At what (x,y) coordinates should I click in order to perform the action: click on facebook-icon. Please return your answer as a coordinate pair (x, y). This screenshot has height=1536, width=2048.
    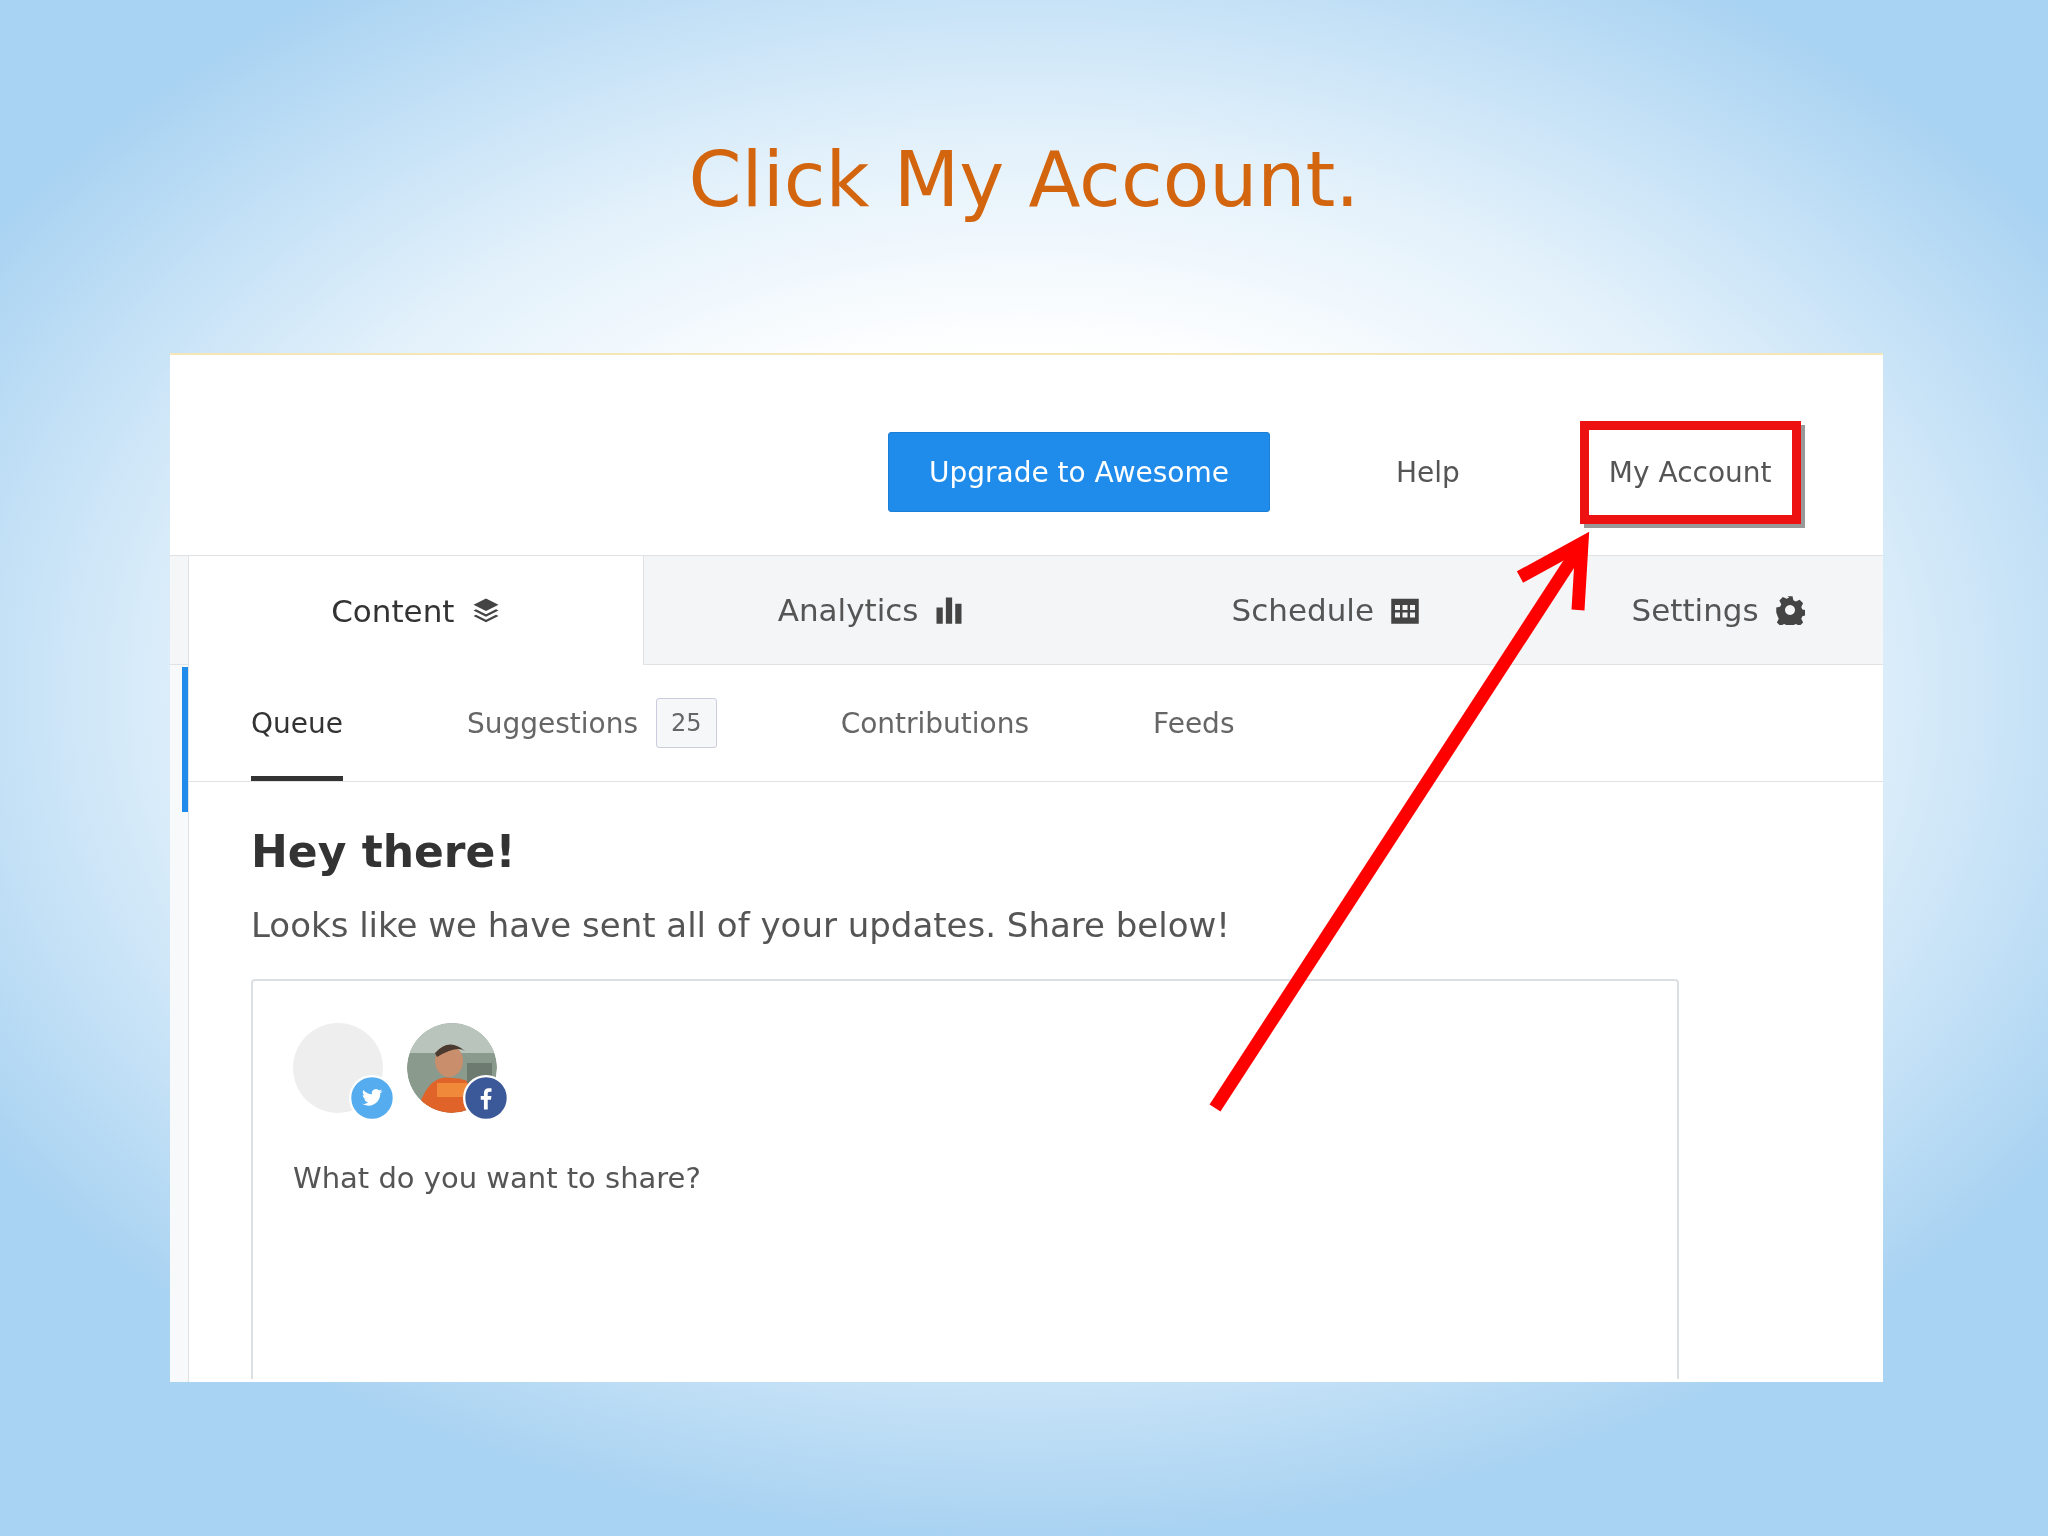
    Looking at the image, I should click on (486, 1098).